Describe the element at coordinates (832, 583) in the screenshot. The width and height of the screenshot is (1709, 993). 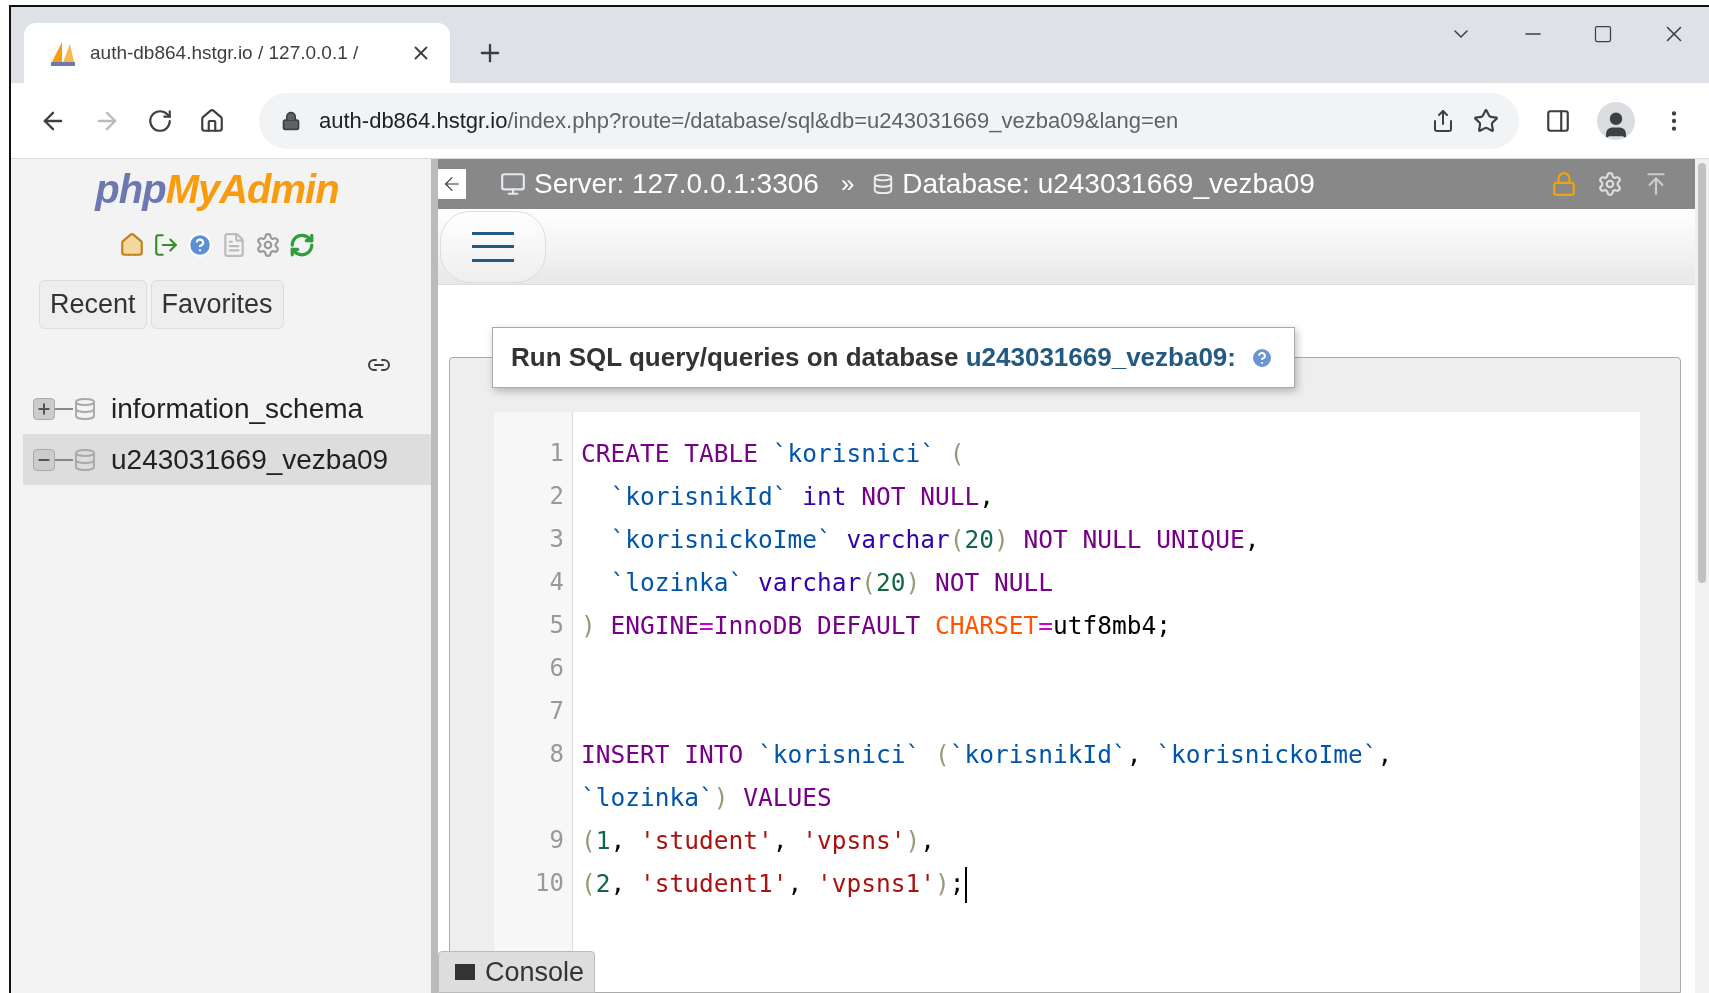
I see `code-line: `lozinka` varchar(20) NOT NULL` at that location.